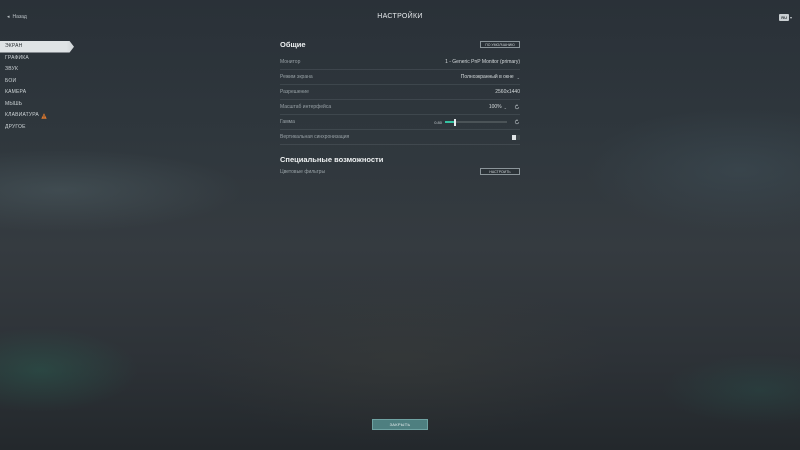 This screenshot has width=800, height=450. I want to click on close-button: ЗАКРЫТЬ, so click(400, 424).